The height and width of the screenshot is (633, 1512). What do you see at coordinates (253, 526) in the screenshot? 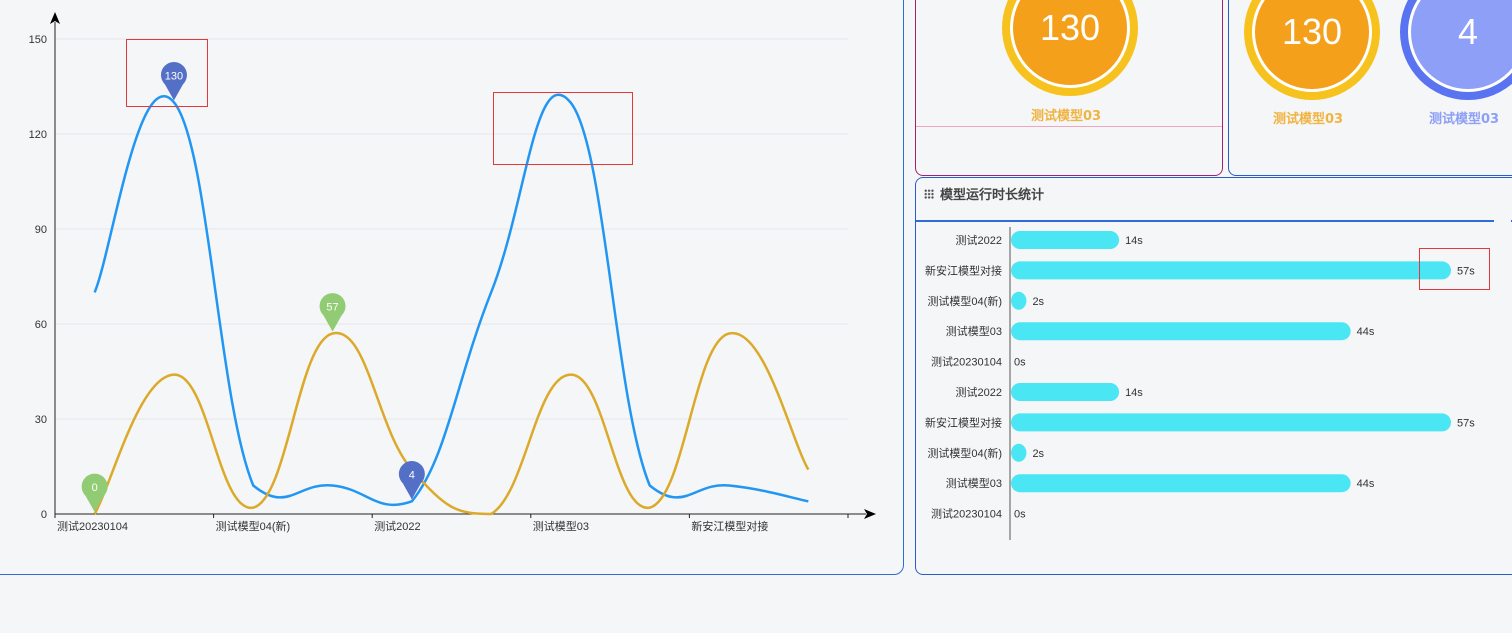
I see `x-tick-label: 测试模型04(新)` at bounding box center [253, 526].